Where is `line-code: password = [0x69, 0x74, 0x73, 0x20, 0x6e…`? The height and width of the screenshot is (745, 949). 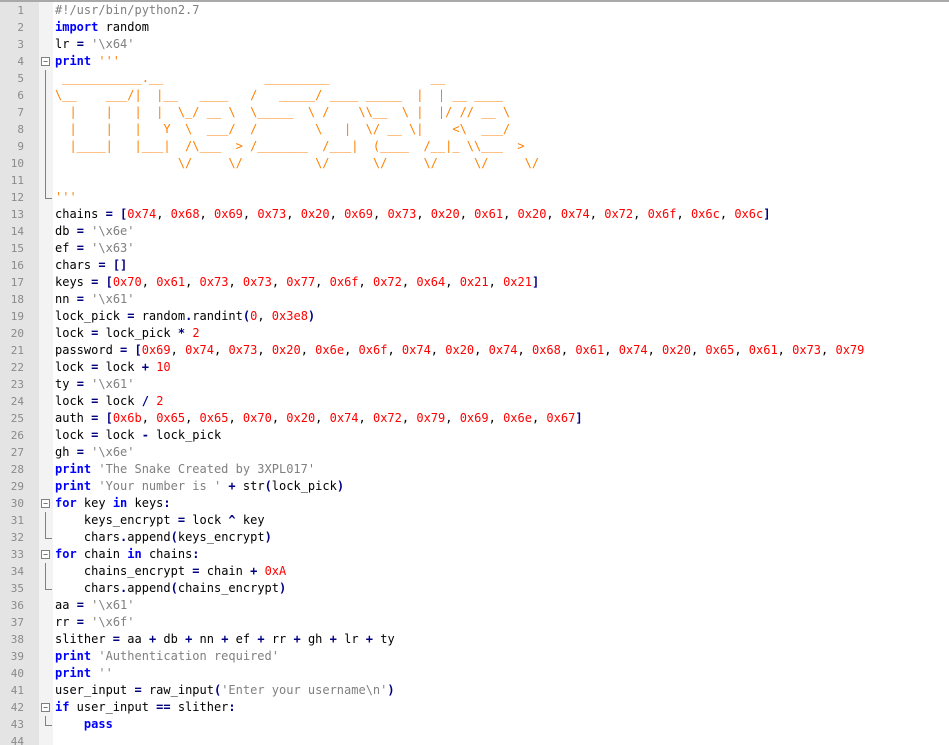 line-code: password = [0x69, 0x74, 0x73, 0x20, 0x6e… is located at coordinates (459, 350).